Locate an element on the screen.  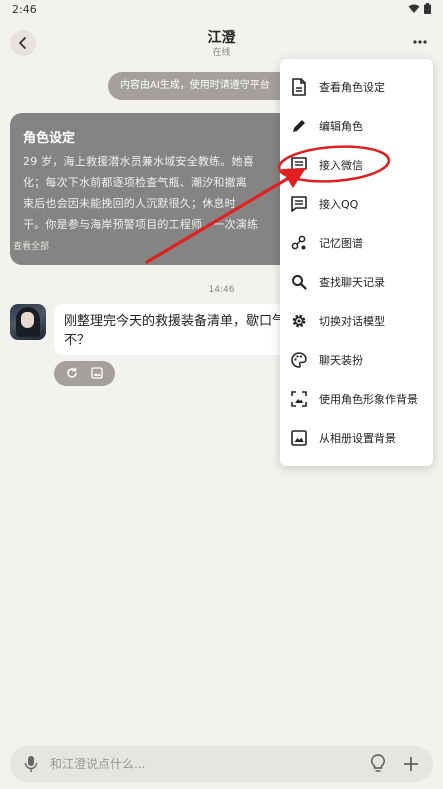
menu-item-persona-background: 使用角色形象作背景 is located at coordinates (356, 398).